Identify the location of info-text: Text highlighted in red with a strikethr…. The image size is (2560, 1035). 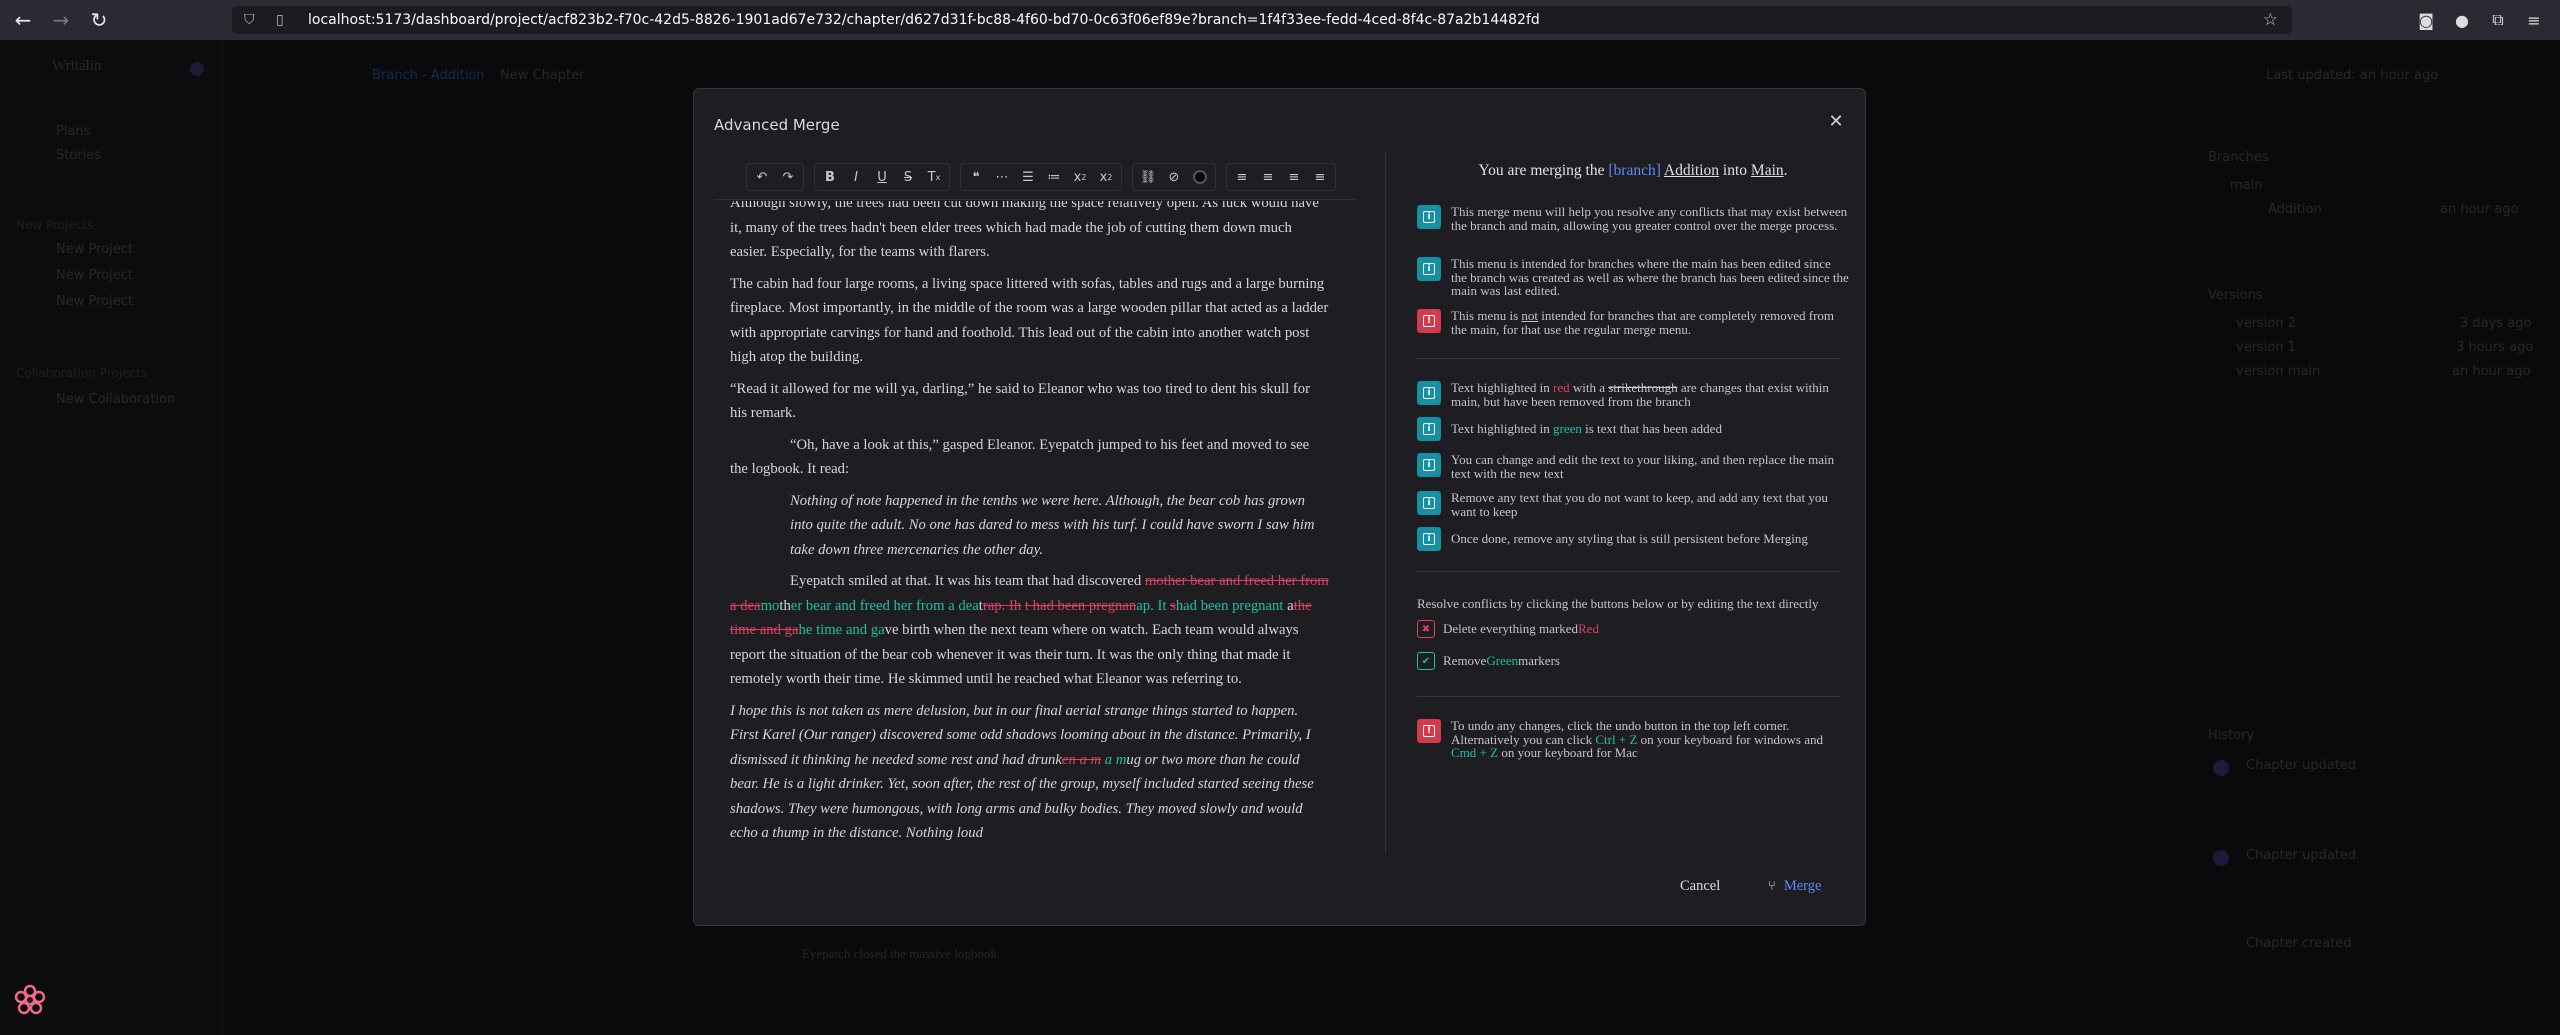
(1640, 394).